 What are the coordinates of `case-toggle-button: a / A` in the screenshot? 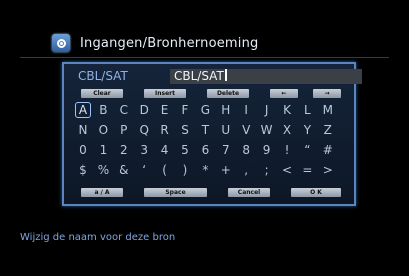 It's located at (102, 192).